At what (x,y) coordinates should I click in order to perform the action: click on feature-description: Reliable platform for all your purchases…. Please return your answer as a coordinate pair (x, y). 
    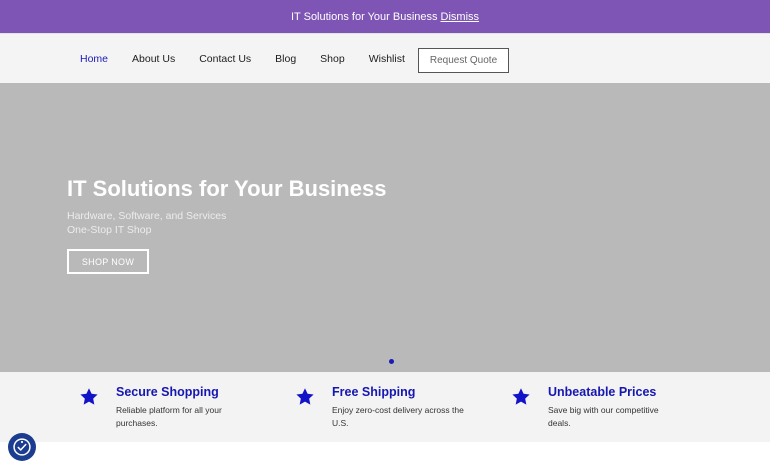
    Looking at the image, I should click on (169, 416).